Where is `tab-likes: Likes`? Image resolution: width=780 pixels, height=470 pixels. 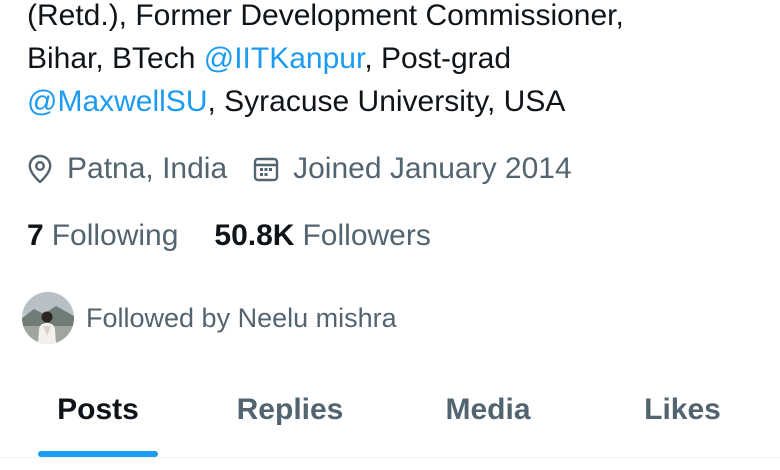 tab-likes: Likes is located at coordinates (682, 410).